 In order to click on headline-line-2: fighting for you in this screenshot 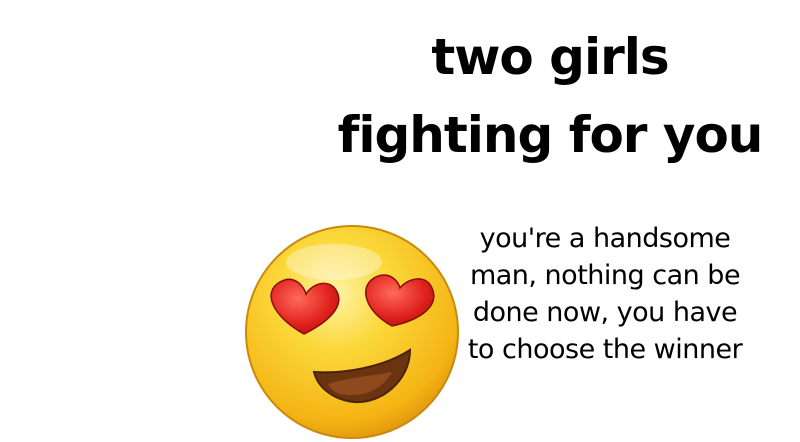, I will do `click(550, 135)`.